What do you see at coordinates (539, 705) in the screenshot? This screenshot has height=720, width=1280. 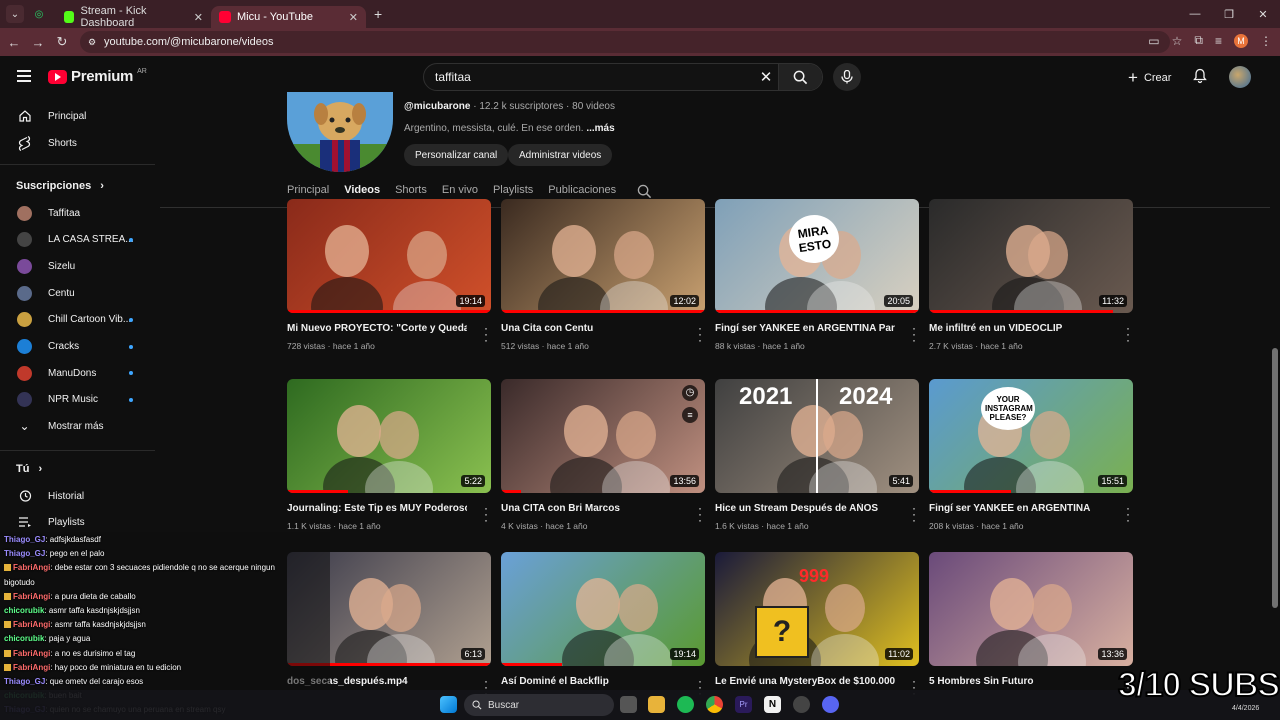 I see `taskbar-search: Buscar` at bounding box center [539, 705].